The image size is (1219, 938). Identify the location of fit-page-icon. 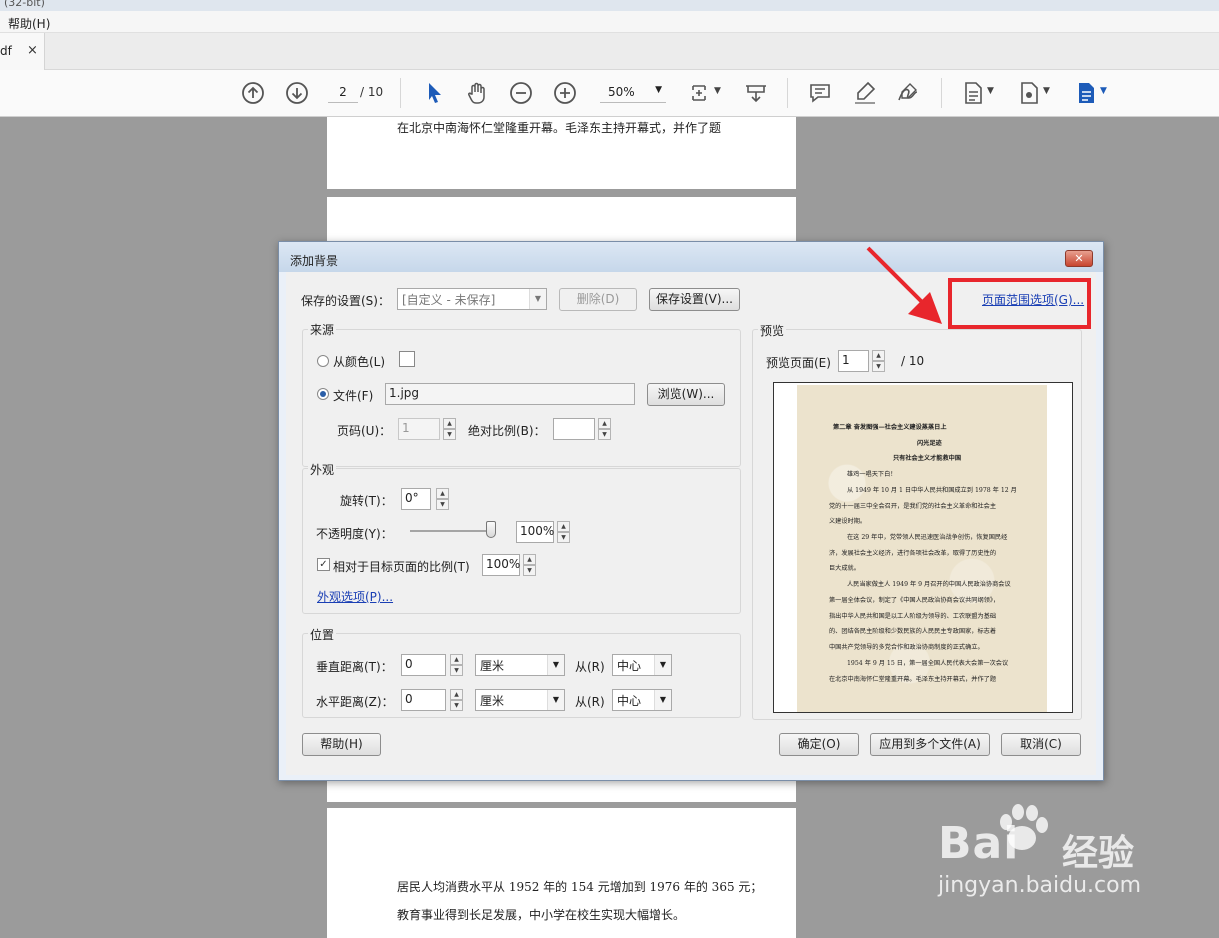
(701, 93).